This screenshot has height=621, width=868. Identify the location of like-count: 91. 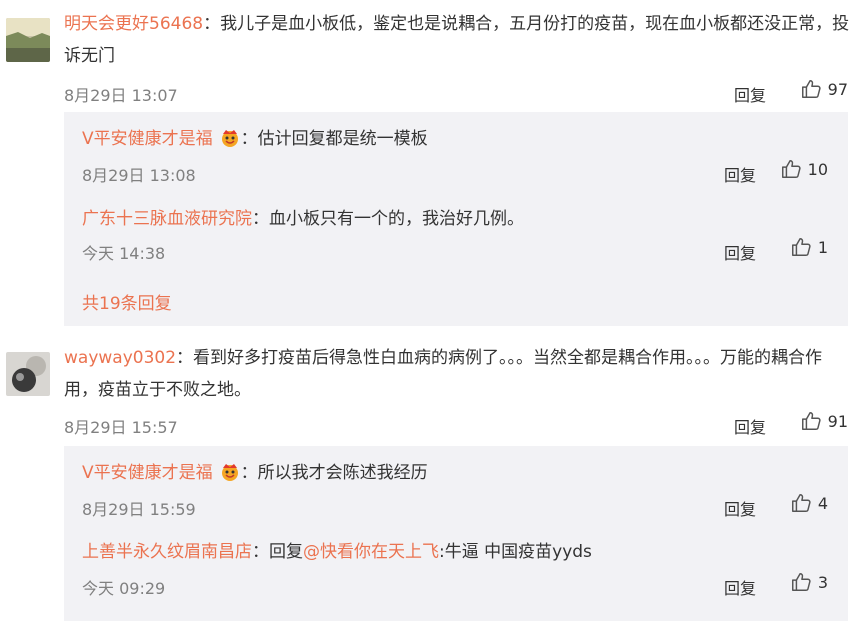
(837, 421).